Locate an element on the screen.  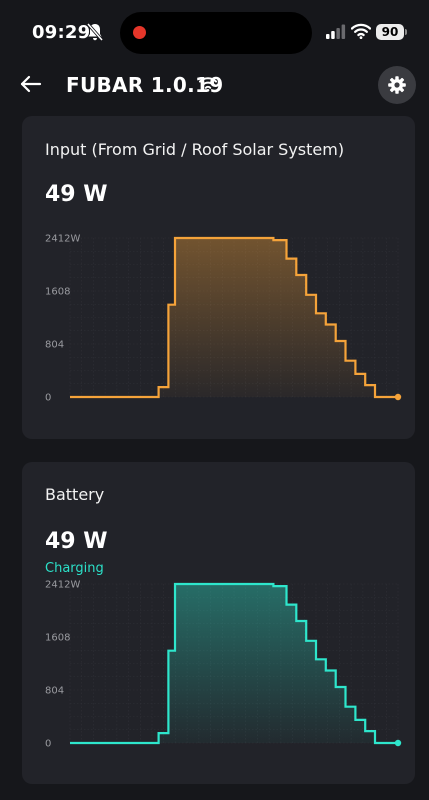
status-time: 09:29 is located at coordinates (61, 32).